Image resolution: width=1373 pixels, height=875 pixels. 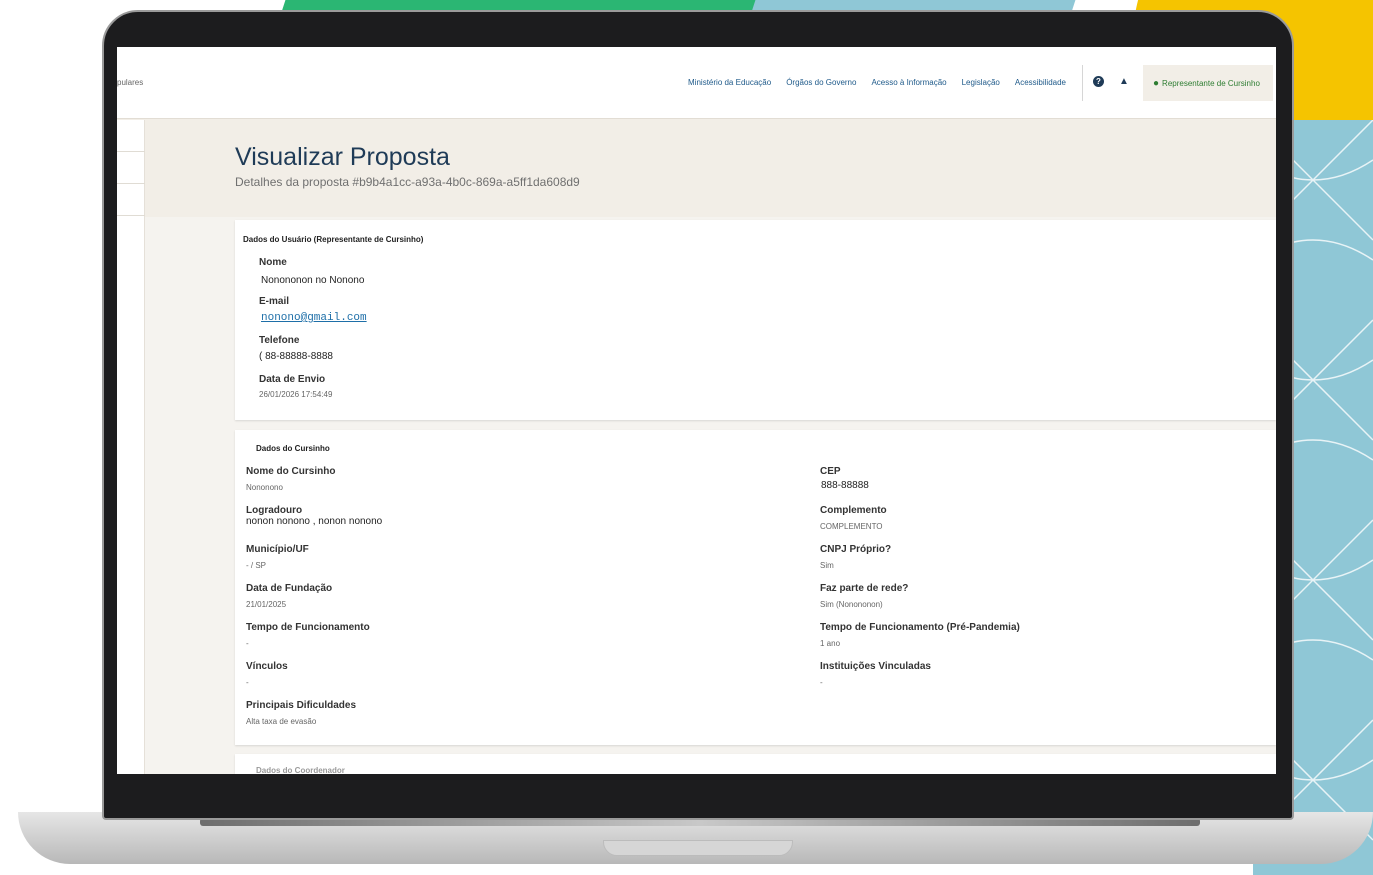 I want to click on email-link: nonono@gmail.com, so click(x=314, y=318).